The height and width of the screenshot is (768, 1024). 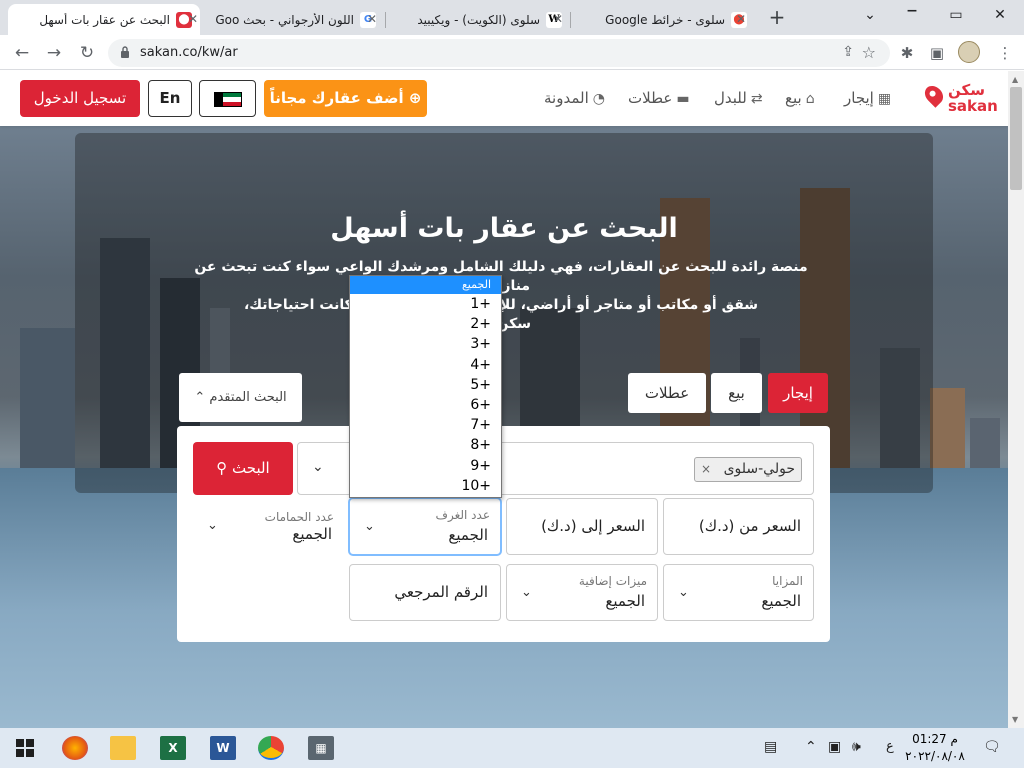 What do you see at coordinates (1016, 138) in the screenshot?
I see `scrollbar-thumb` at bounding box center [1016, 138].